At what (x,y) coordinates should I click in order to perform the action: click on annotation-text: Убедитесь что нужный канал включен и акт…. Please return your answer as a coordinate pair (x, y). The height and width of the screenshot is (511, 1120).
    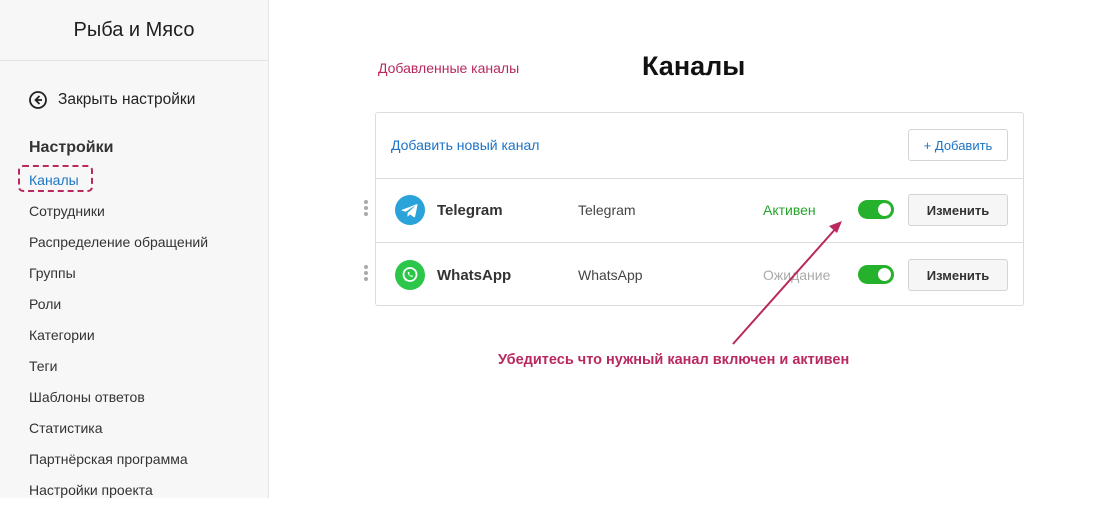
    Looking at the image, I should click on (674, 360).